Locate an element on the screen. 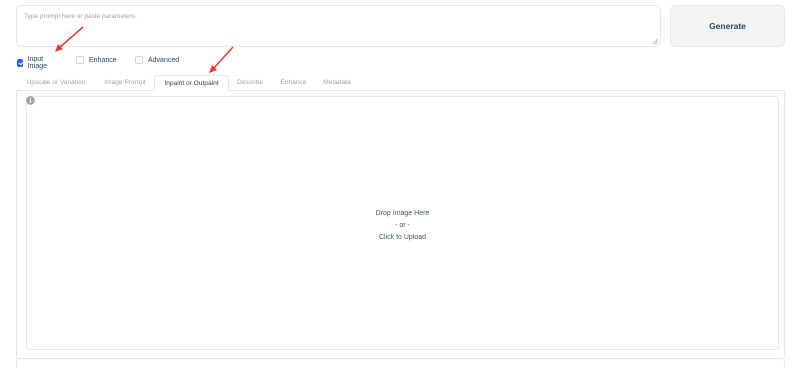 Image resolution: width=800 pixels, height=368 pixels. input-image-checkbox: Input Image is located at coordinates (33, 63).